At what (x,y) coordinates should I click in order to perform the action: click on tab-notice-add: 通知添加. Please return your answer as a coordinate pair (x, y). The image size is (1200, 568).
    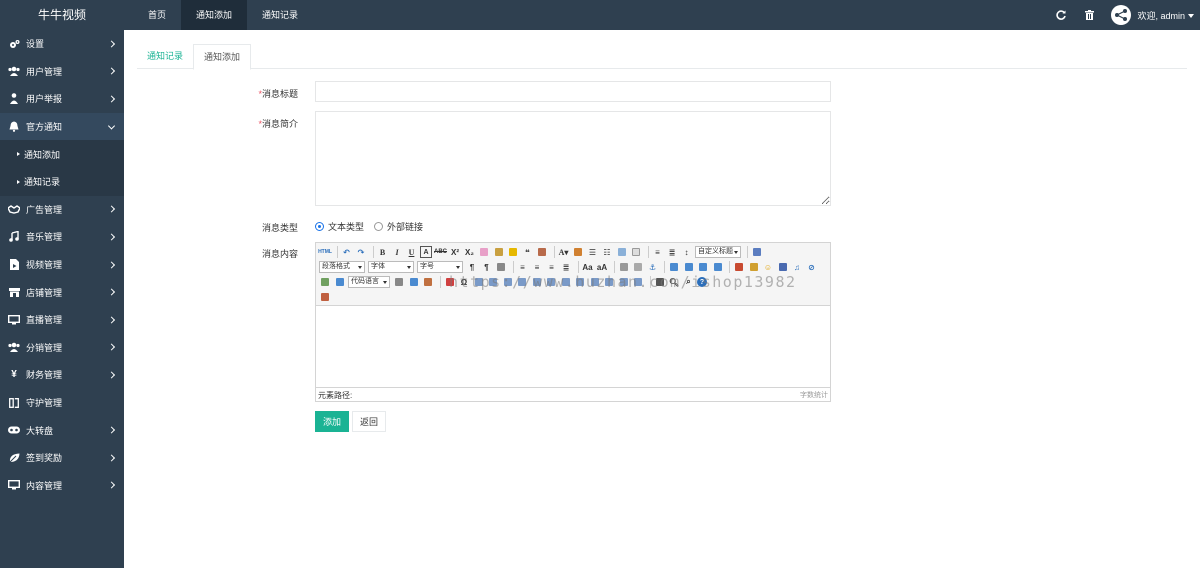
    Looking at the image, I should click on (222, 57).